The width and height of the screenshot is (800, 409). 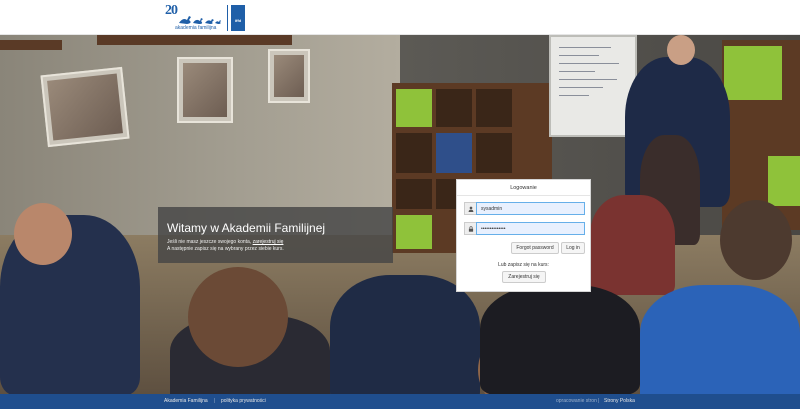 I want to click on site-header: 20 akademia familijna iffd, so click(x=400, y=17).